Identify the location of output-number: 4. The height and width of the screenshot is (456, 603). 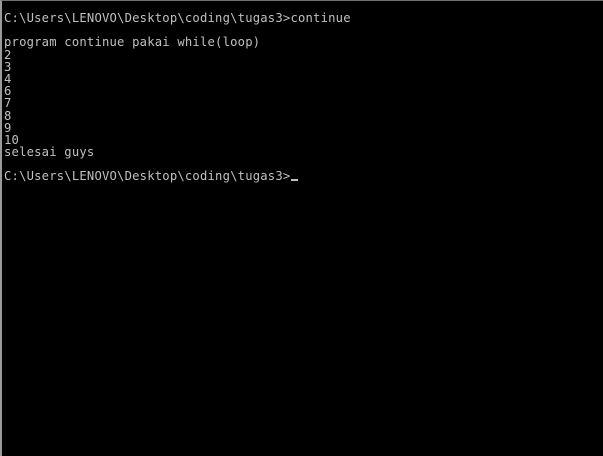
(8, 78).